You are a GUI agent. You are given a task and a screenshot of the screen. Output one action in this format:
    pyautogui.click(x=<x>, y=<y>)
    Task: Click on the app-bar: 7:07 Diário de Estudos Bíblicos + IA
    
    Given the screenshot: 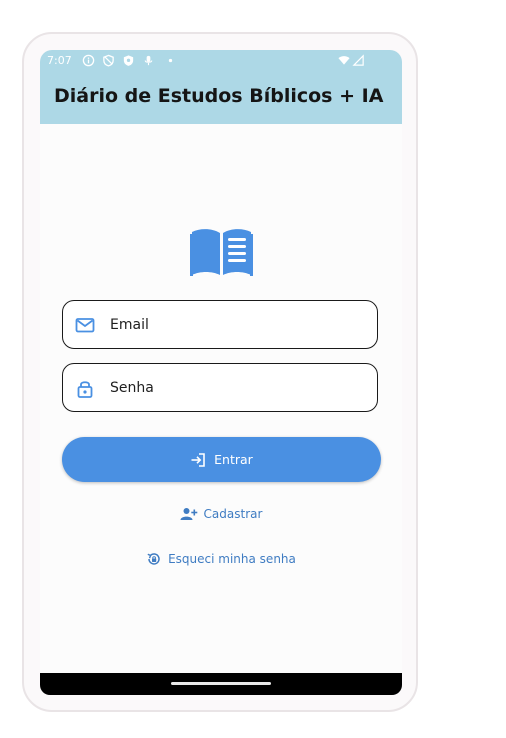 What is the action you would take?
    pyautogui.click(x=221, y=87)
    